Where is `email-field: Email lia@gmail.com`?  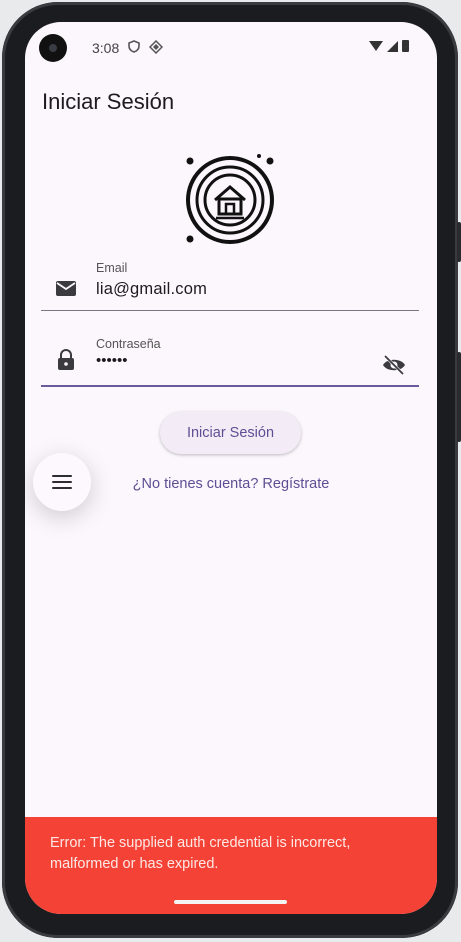 email-field: Email lia@gmail.com is located at coordinates (230, 284).